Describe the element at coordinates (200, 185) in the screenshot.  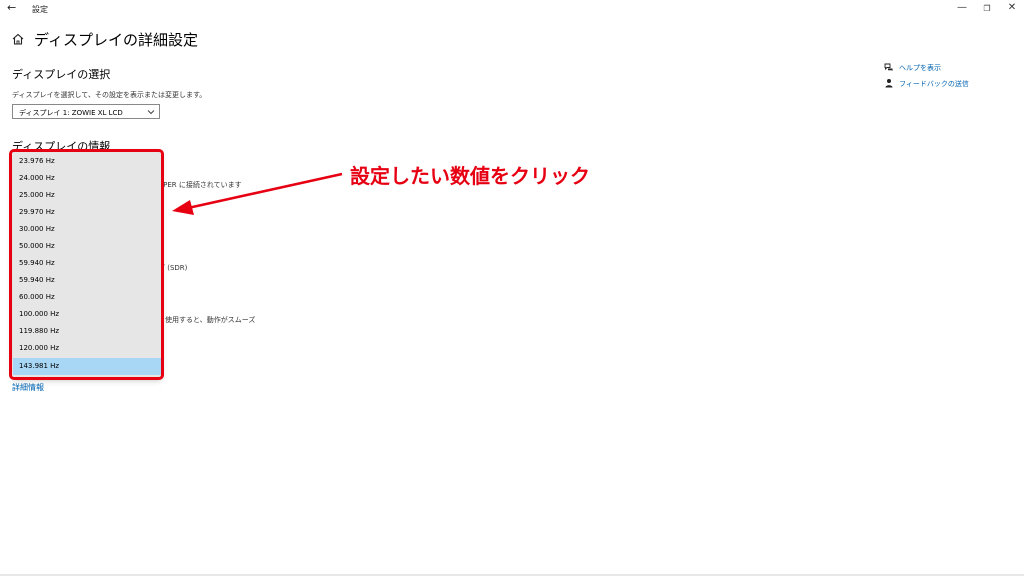
I see `info-connection-text: UPER に接続されています` at that location.